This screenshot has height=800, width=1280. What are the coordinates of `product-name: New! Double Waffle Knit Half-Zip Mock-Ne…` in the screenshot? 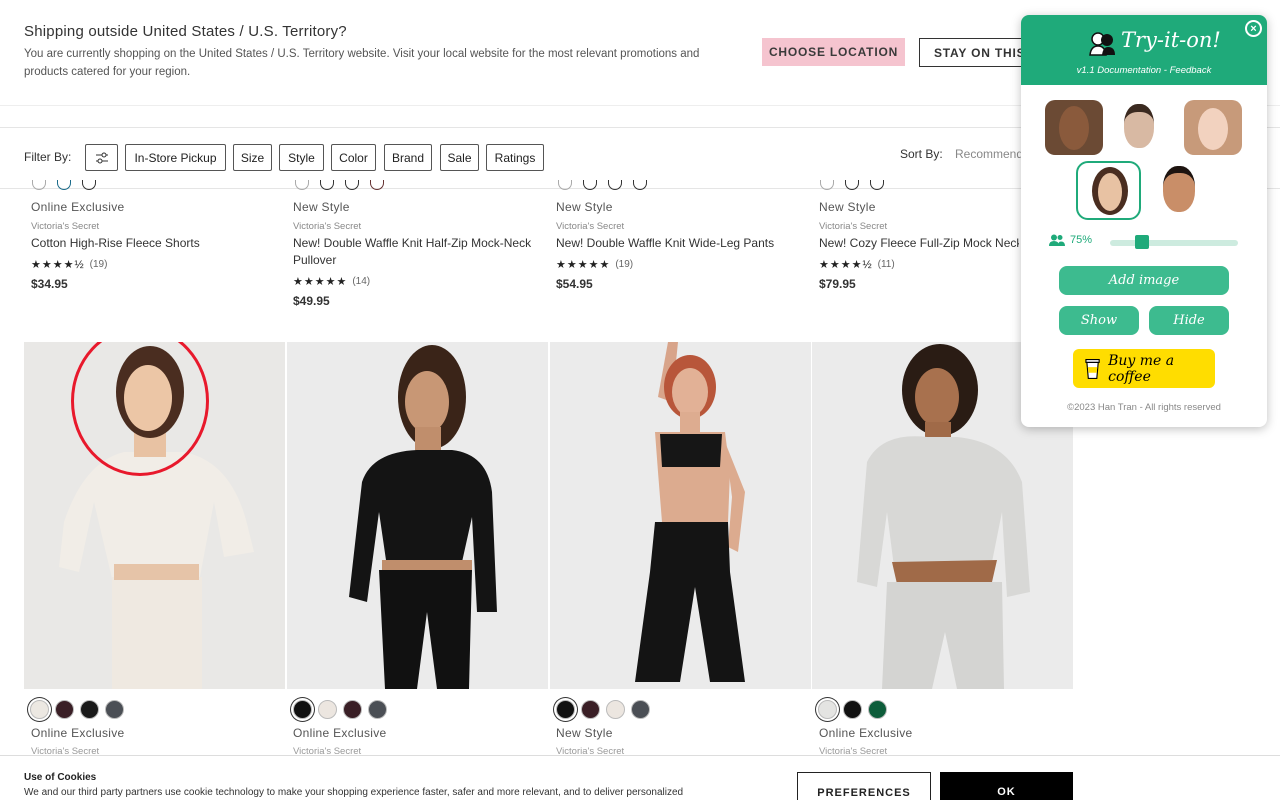 It's located at (413, 252).